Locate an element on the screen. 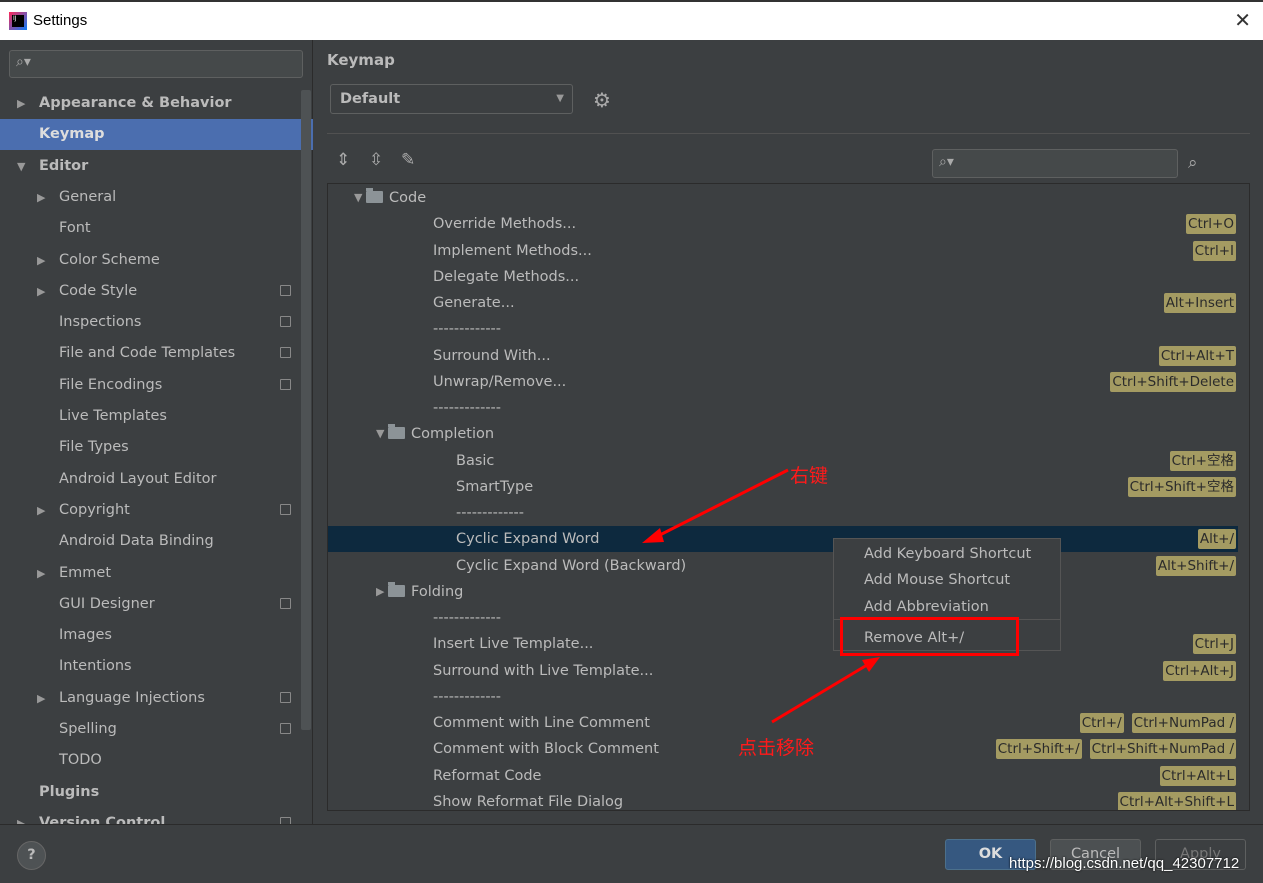  arrow-to-item is located at coordinates (719, 505).